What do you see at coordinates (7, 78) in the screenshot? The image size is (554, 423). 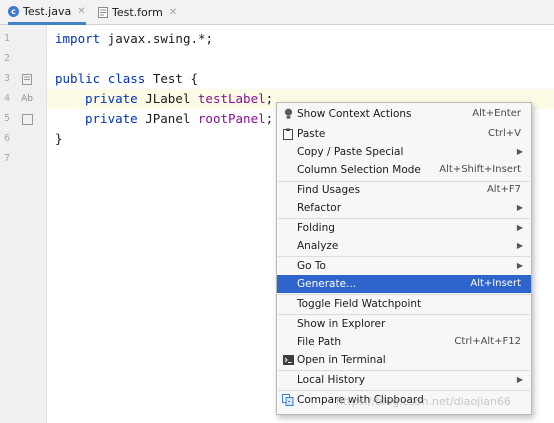 I see `line-number: 3` at bounding box center [7, 78].